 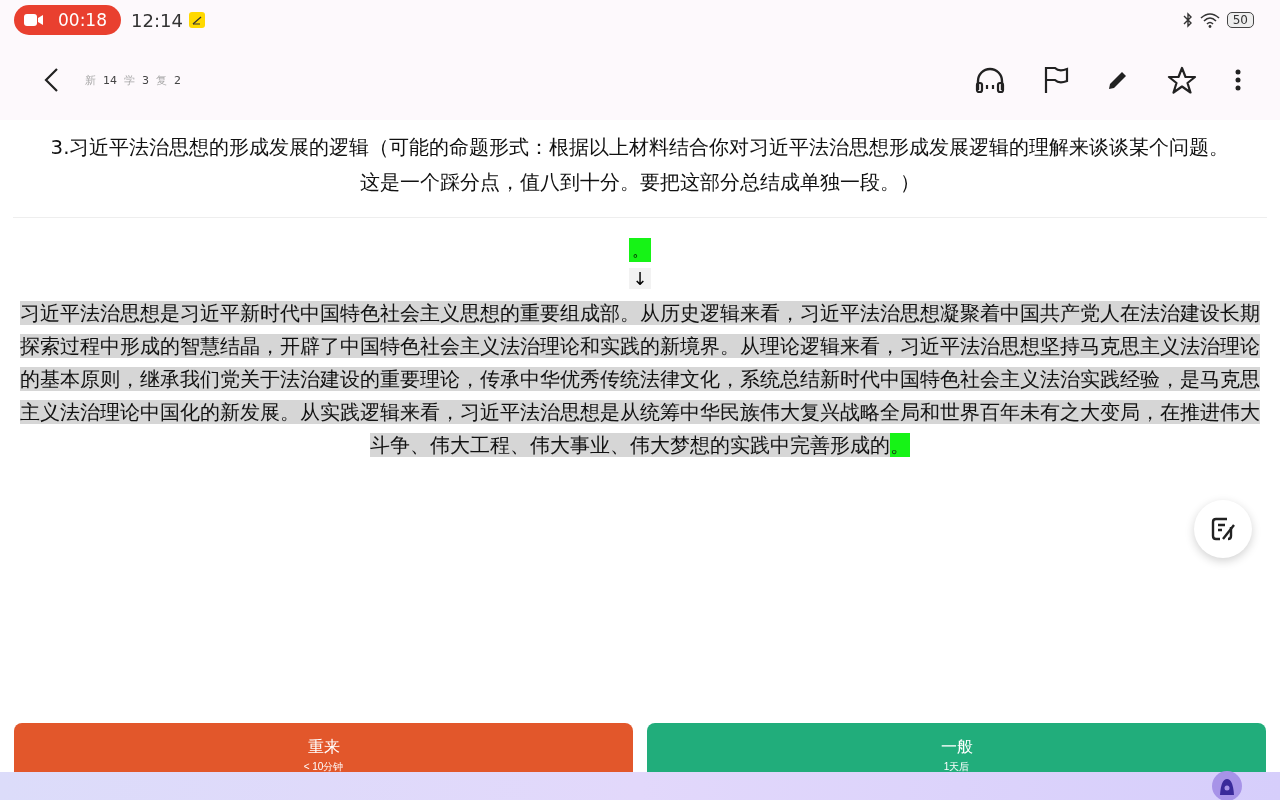 I want to click on question-text: 这是一个踩分点，值八到十分。要把这部分总结成单独一段。）, so click(x=640, y=183).